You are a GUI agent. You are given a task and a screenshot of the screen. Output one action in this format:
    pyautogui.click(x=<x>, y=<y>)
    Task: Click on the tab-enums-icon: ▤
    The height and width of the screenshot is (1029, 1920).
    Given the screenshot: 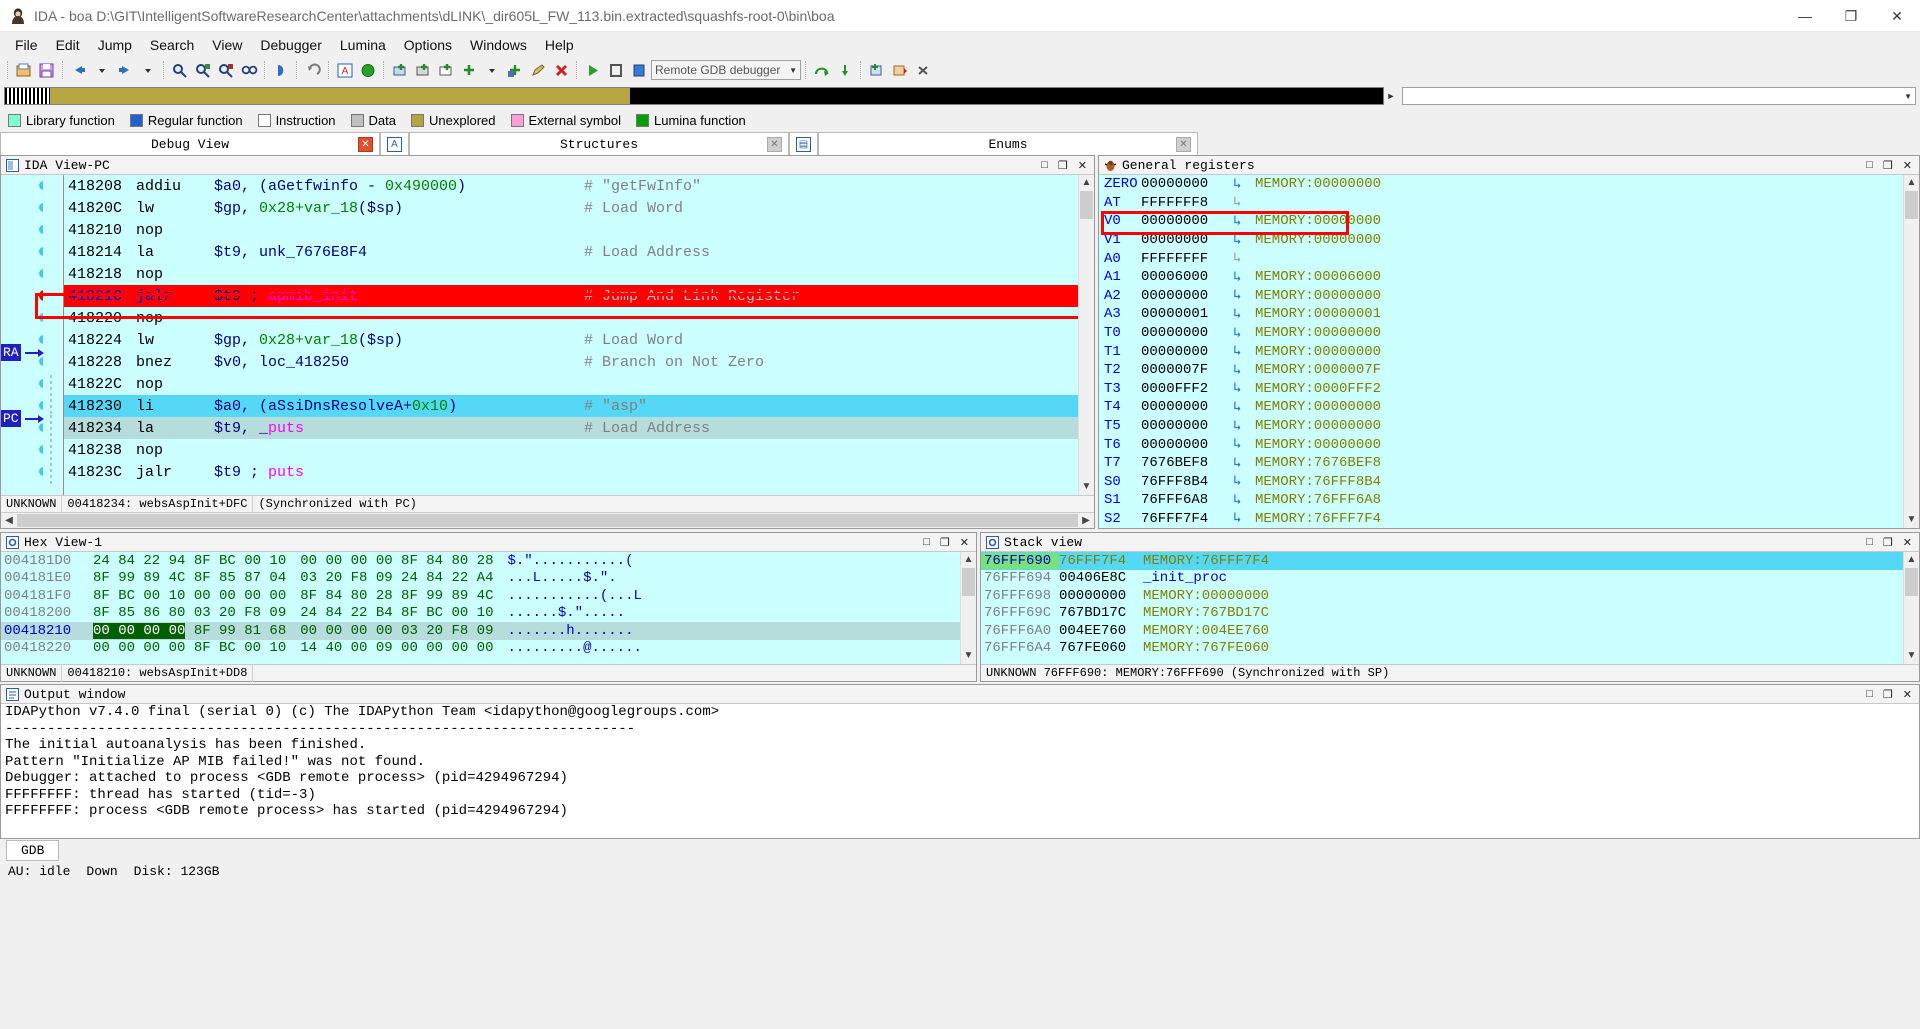 What is the action you would take?
    pyautogui.click(x=803, y=143)
    